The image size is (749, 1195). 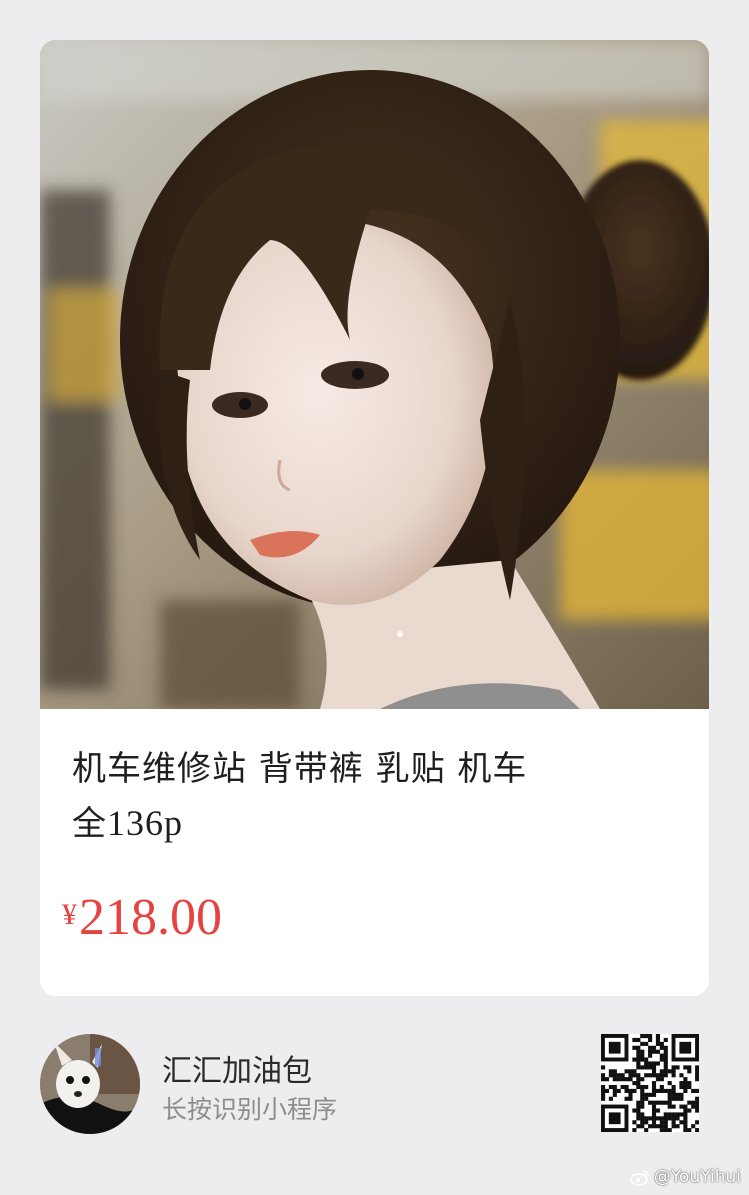 What do you see at coordinates (69, 914) in the screenshot?
I see `price-currency: ¥` at bounding box center [69, 914].